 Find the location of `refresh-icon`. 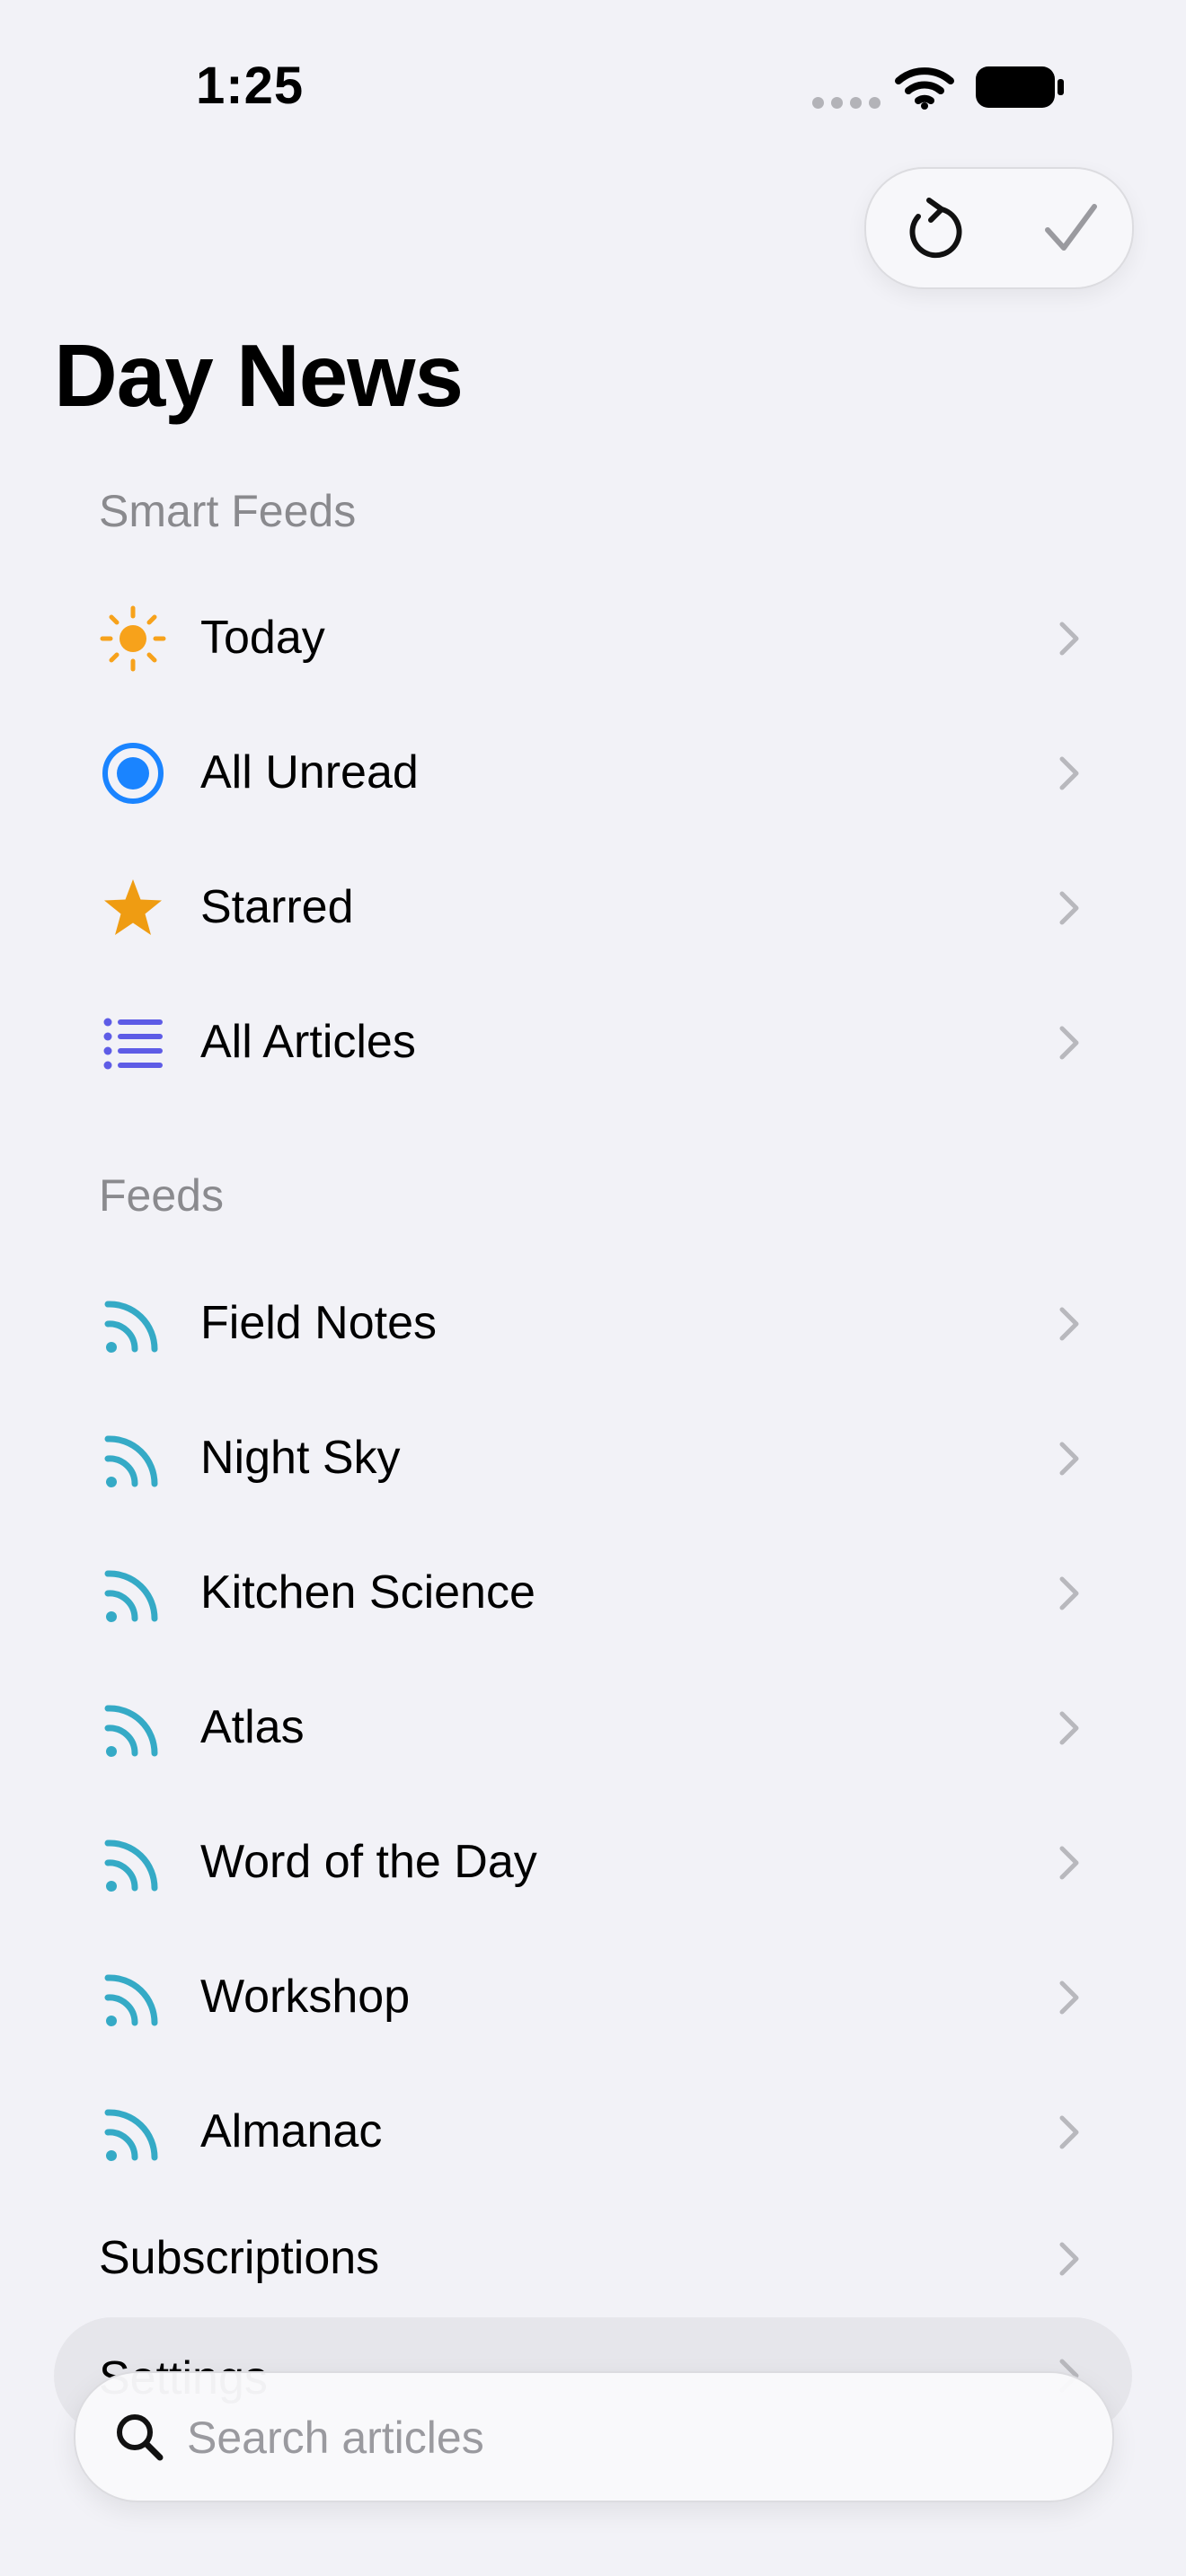

refresh-icon is located at coordinates (935, 228).